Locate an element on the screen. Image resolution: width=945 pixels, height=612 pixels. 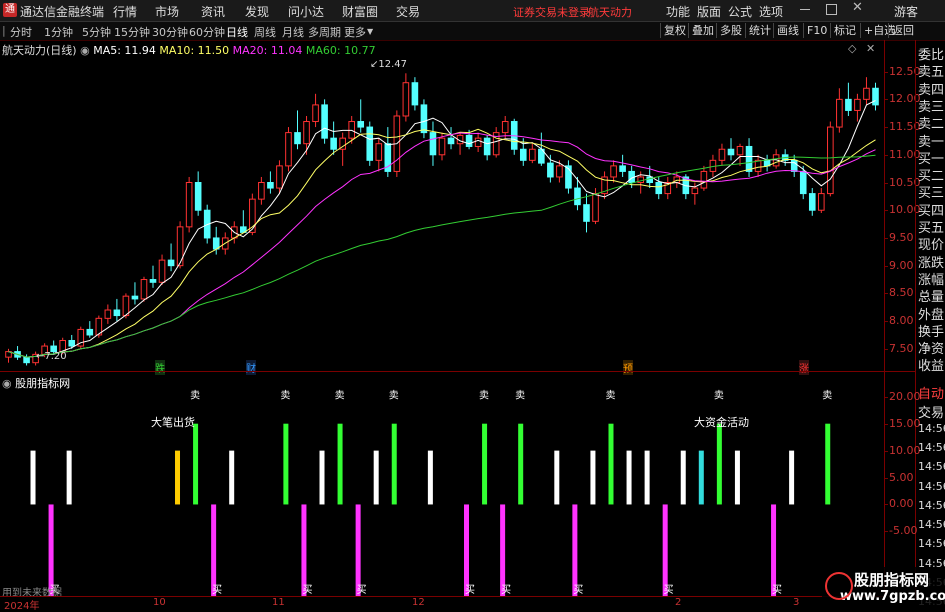
trade-tab: 自动 is located at coordinates (931, 392).